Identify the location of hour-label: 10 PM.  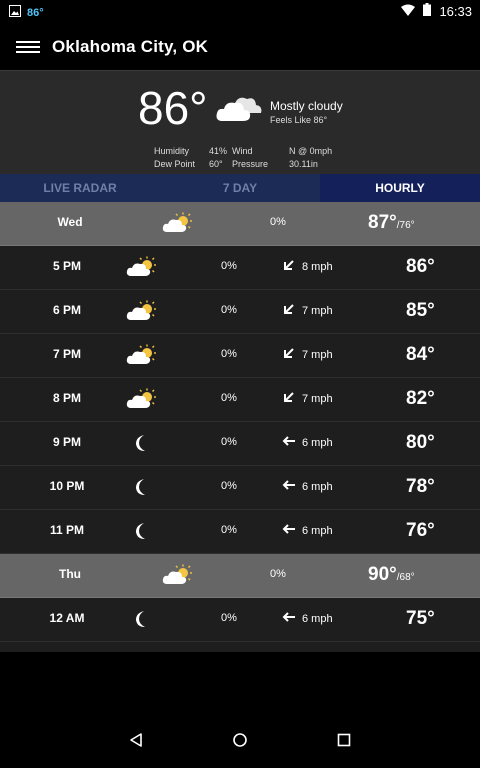
(67, 486).